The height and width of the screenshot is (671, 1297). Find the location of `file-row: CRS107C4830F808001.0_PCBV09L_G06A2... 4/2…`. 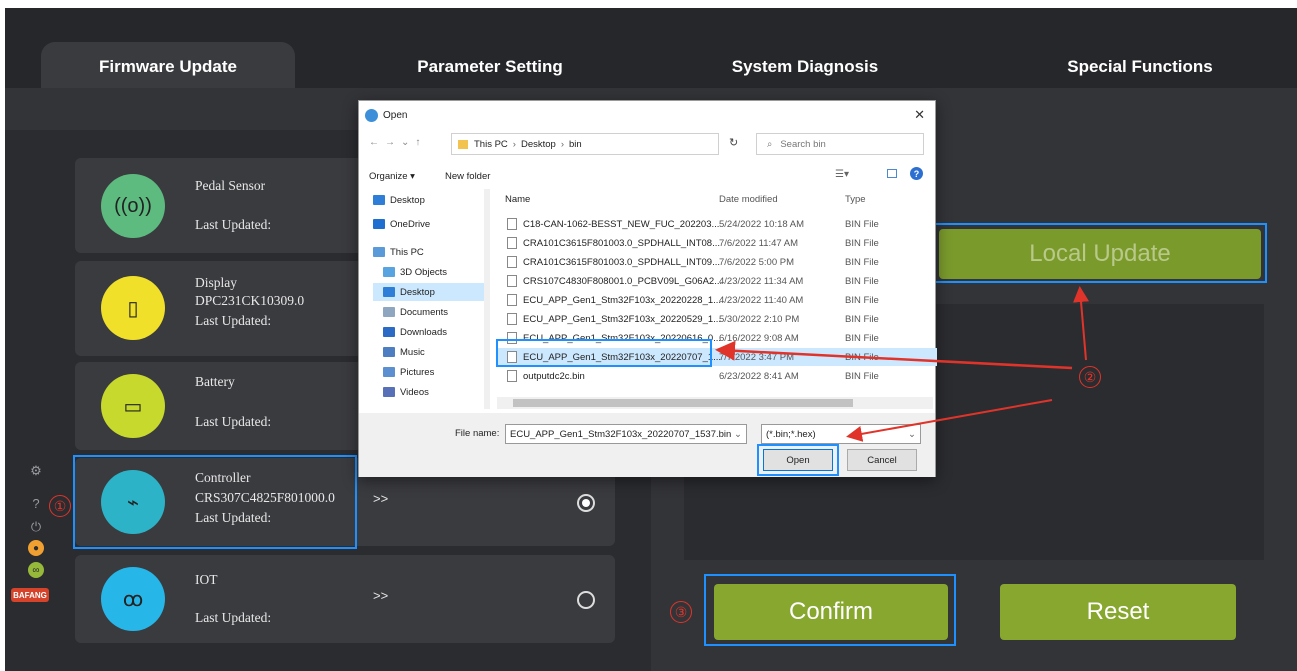

file-row: CRS107C4830F808001.0_PCBV09L_G06A2... 4/2… is located at coordinates (717, 281).